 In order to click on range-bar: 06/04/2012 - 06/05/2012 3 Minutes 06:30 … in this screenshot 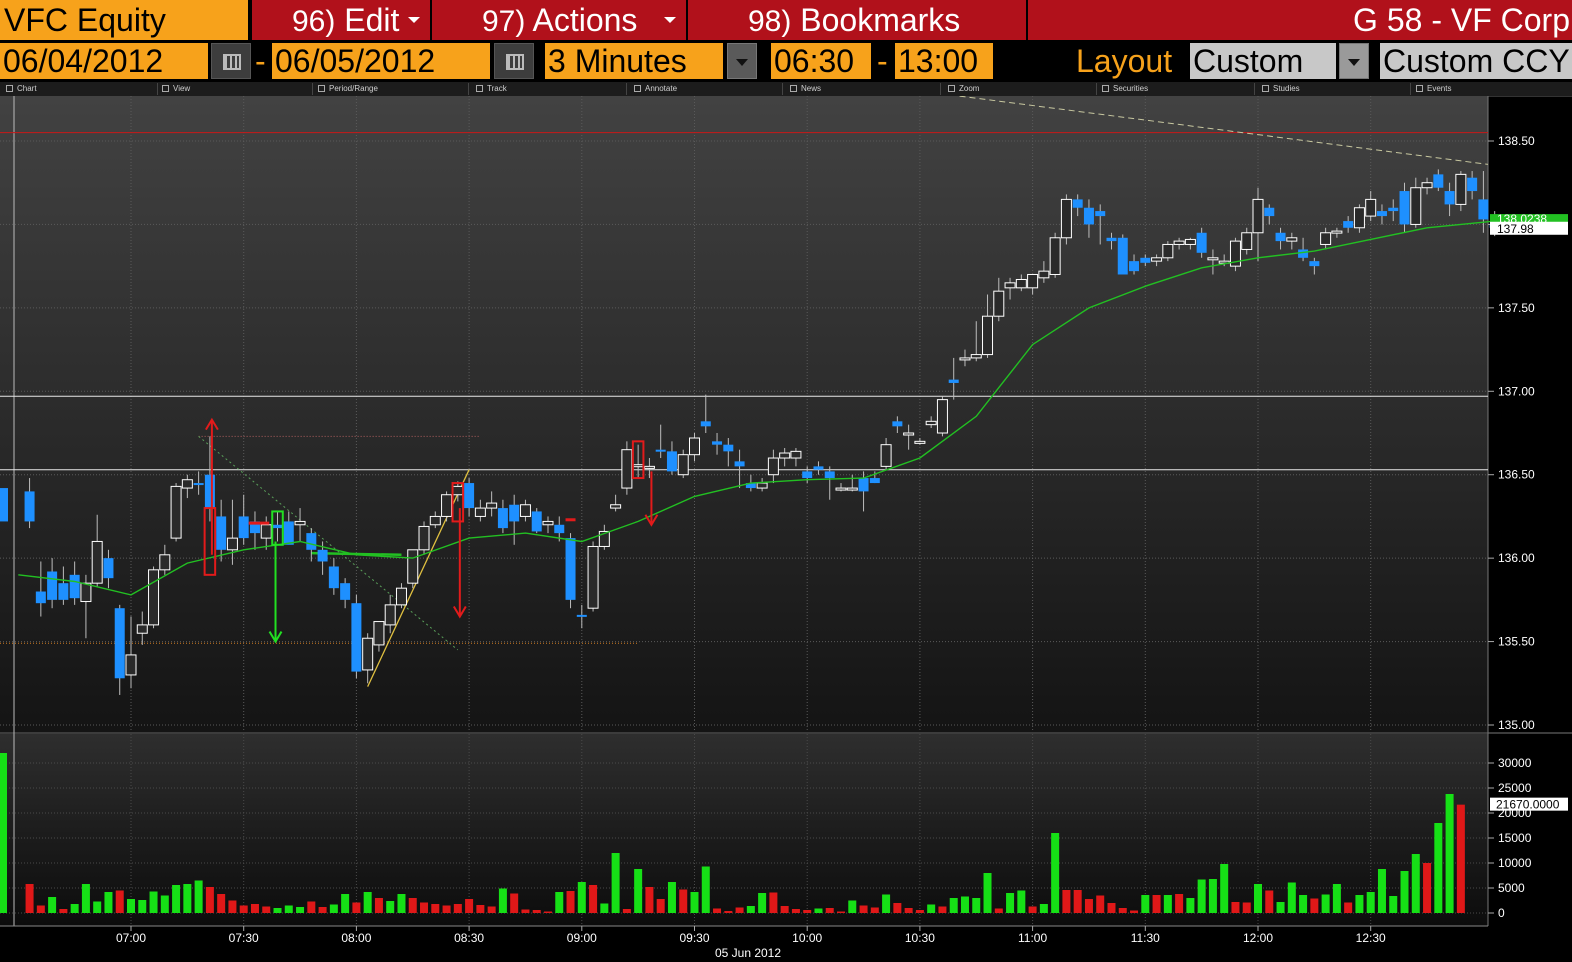, I will do `click(786, 61)`.